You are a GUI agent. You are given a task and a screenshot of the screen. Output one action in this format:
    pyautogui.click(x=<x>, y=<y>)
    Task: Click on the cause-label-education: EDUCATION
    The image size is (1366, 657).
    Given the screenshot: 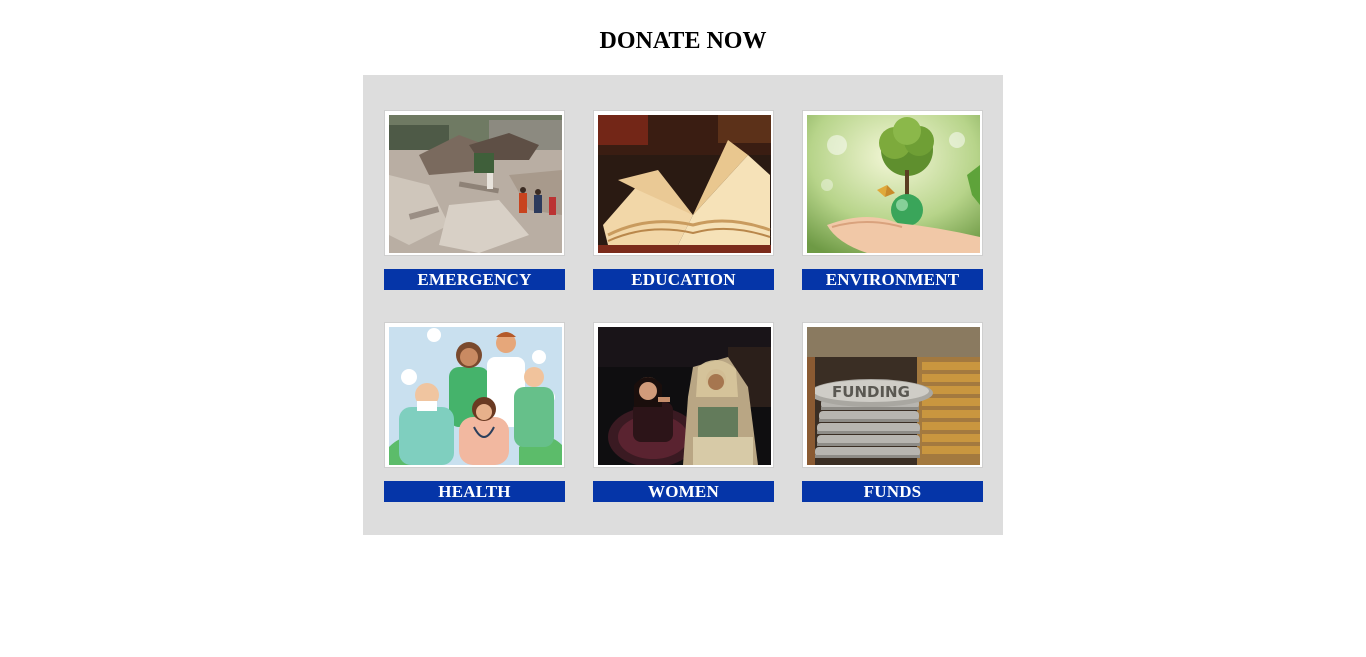 What is the action you would take?
    pyautogui.click(x=683, y=279)
    